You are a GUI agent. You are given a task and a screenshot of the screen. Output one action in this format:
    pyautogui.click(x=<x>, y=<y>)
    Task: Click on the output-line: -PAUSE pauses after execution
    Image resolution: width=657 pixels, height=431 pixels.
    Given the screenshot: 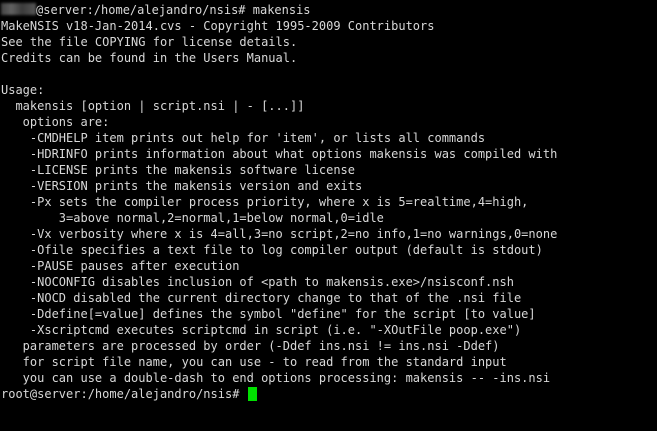 What is the action you would take?
    pyautogui.click(x=120, y=266)
    